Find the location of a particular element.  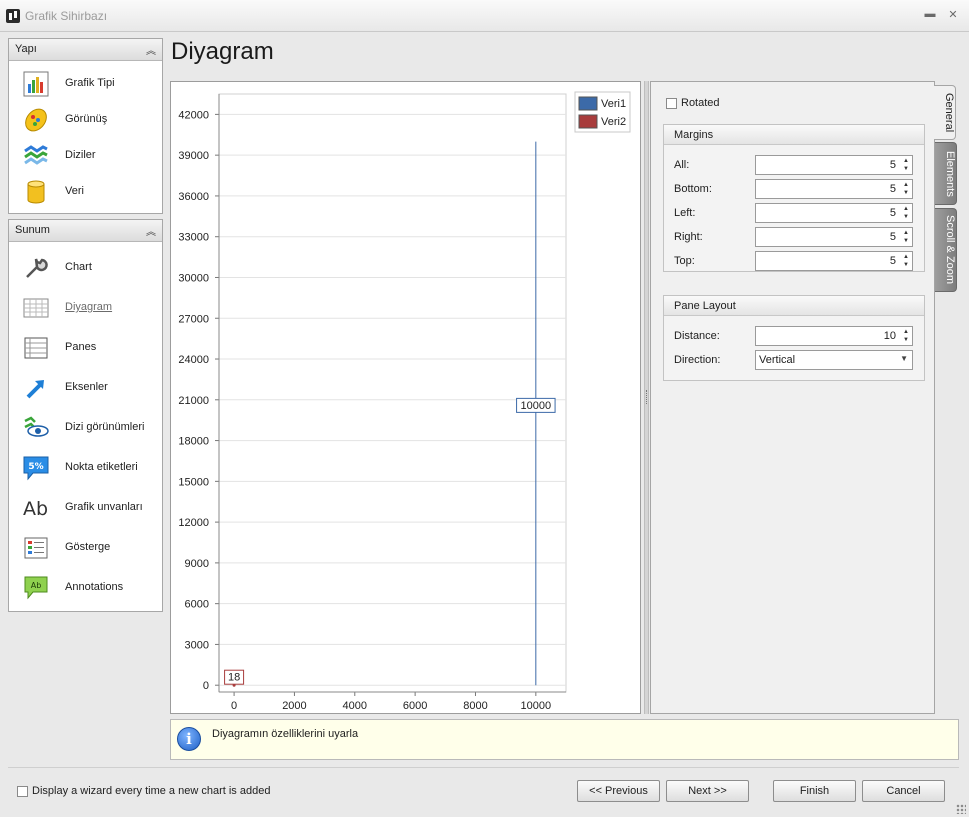

nav-item-gosterge: Gösterge is located at coordinates (85, 548).